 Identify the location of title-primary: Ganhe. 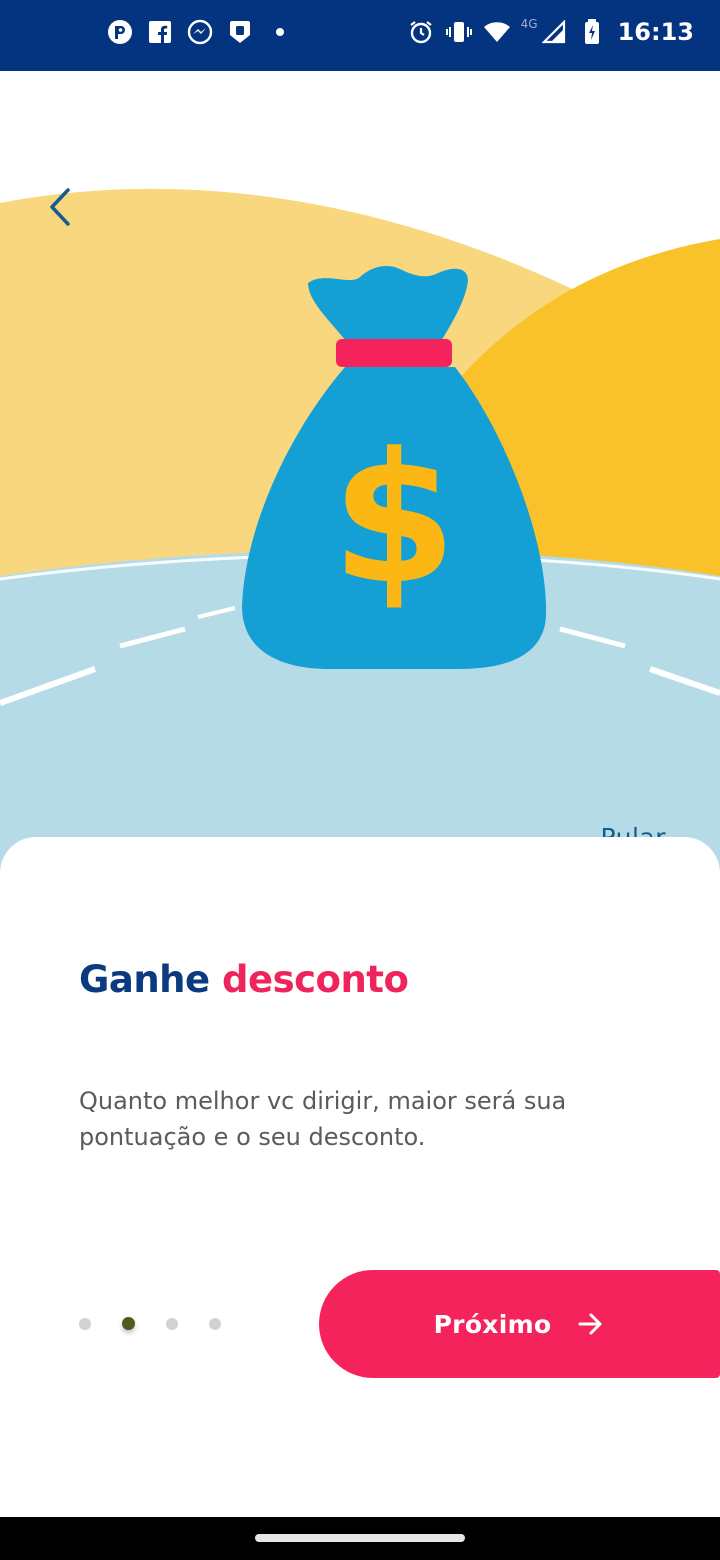
(144, 979).